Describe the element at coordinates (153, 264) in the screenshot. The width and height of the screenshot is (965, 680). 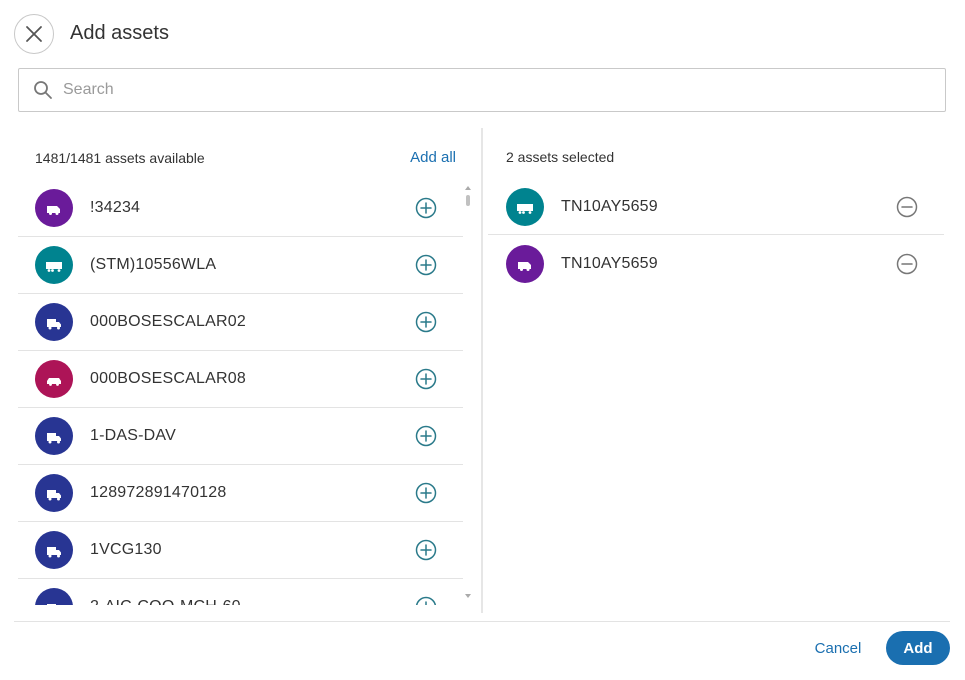
I see `asset-name: (STM)10556WLA` at that location.